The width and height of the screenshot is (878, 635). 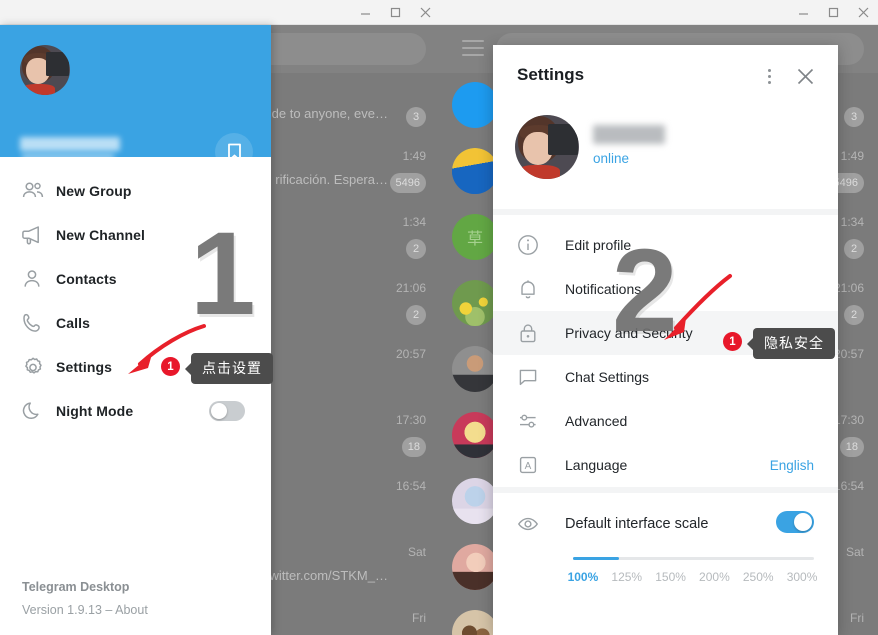 What do you see at coordinates (769, 76) in the screenshot?
I see `three-dots-icon` at bounding box center [769, 76].